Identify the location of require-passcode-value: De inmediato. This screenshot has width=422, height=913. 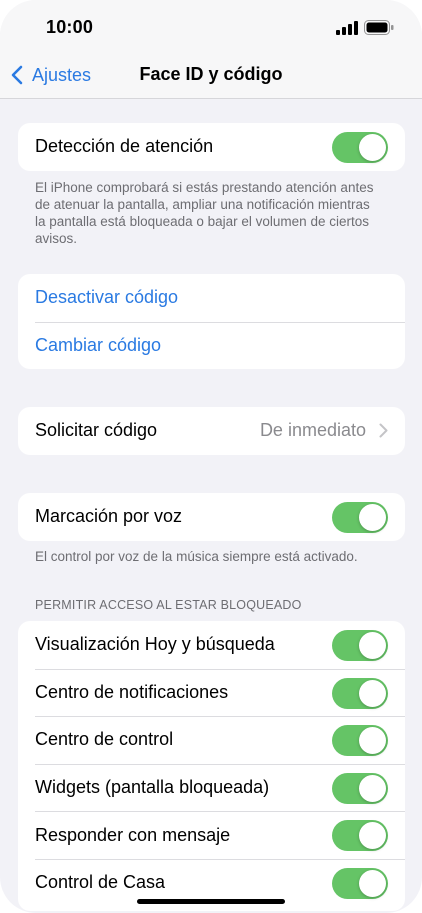
(312, 430).